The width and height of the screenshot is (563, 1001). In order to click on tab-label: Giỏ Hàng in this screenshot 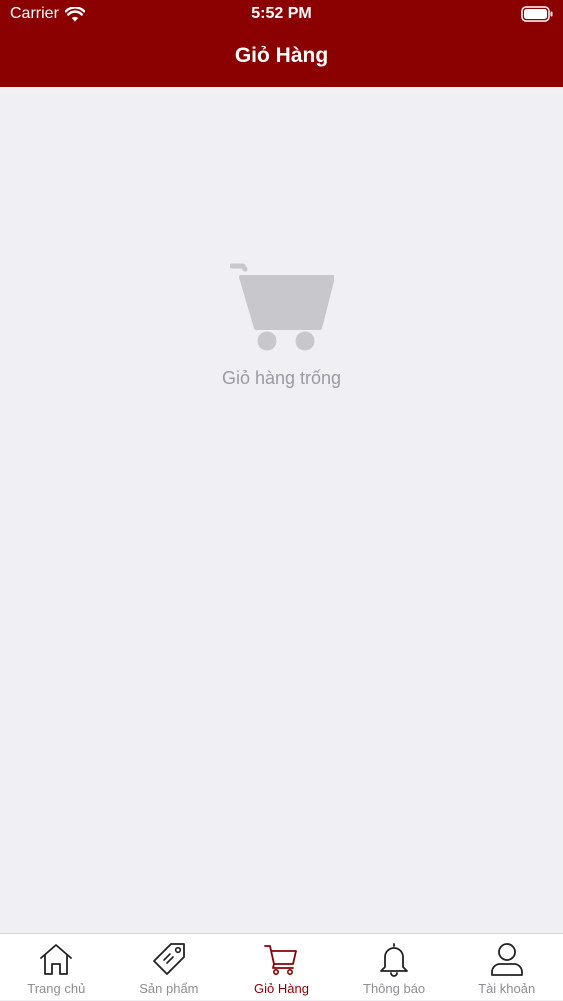, I will do `click(281, 988)`.